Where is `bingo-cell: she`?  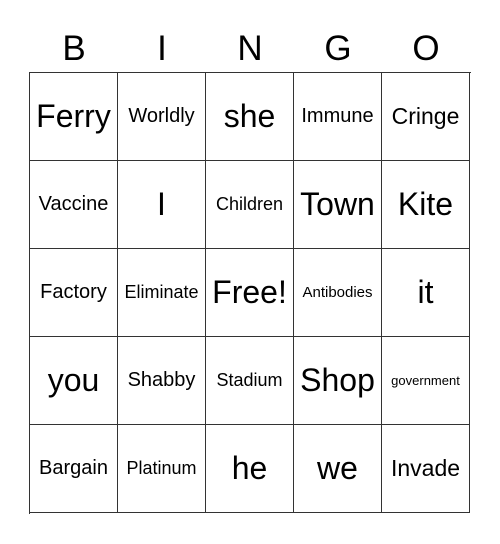 bingo-cell: she is located at coordinates (250, 117).